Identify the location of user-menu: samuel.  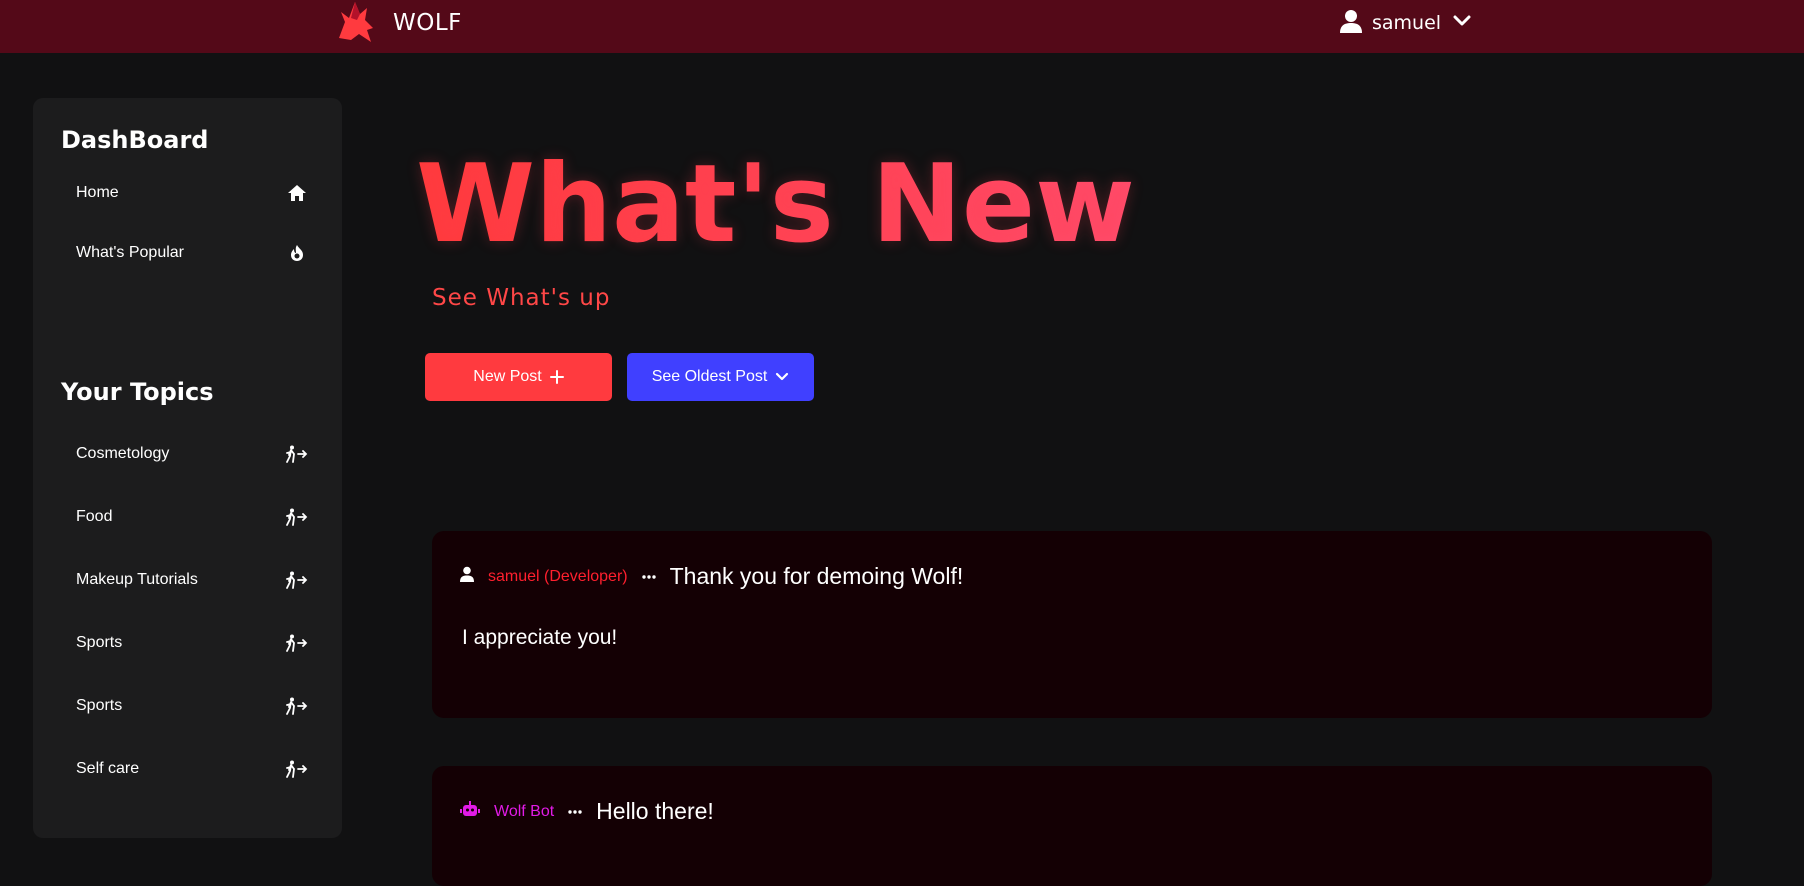
(1405, 23).